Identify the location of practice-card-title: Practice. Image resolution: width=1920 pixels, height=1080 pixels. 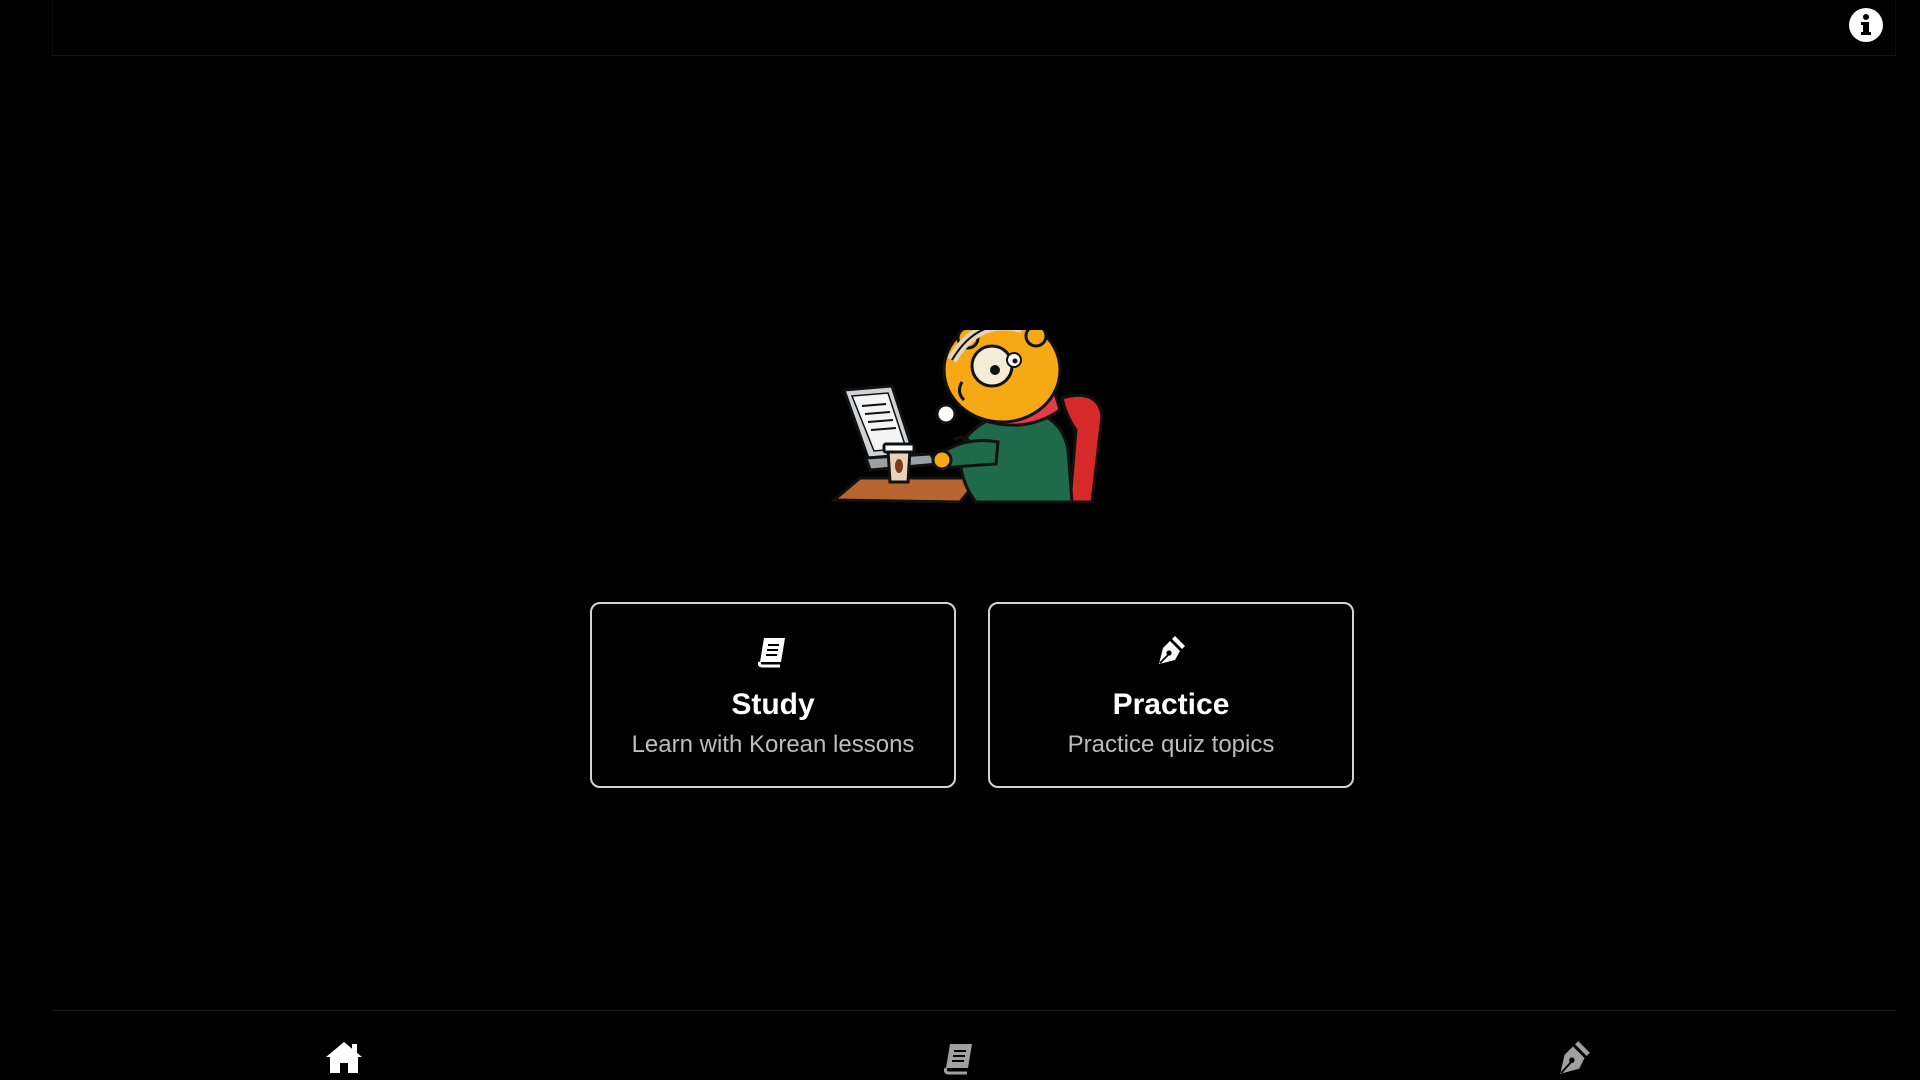
(1171, 704).